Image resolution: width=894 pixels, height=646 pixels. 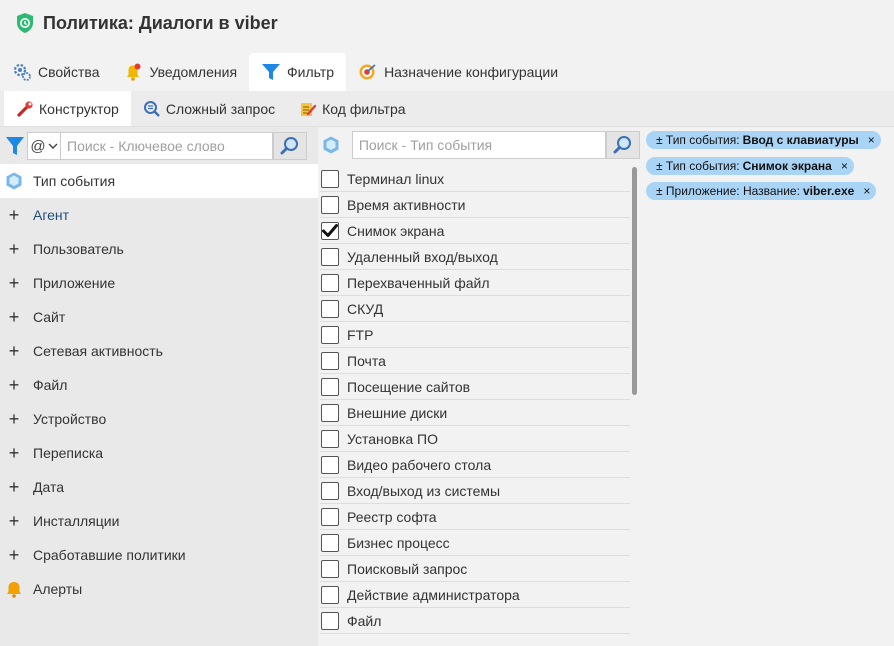 What do you see at coordinates (475, 569) in the screenshot?
I see `event-type-row: Поисковый запрос` at bounding box center [475, 569].